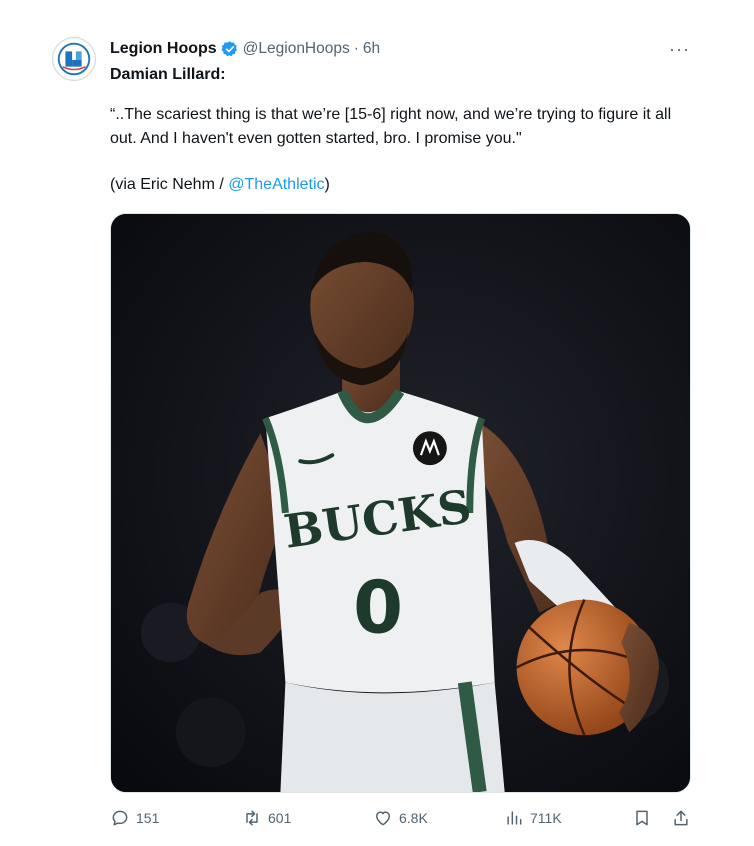 The width and height of the screenshot is (754, 846). What do you see at coordinates (405, 185) in the screenshot?
I see `tweet-text-source: (via Eric Nehm / @TheAthletic)` at bounding box center [405, 185].